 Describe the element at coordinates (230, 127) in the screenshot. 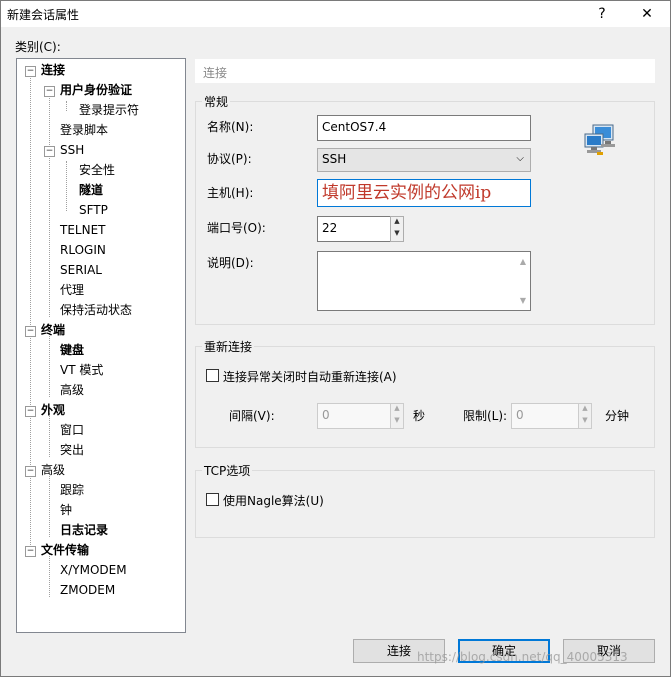

I see `name-label: 名称(N):` at that location.